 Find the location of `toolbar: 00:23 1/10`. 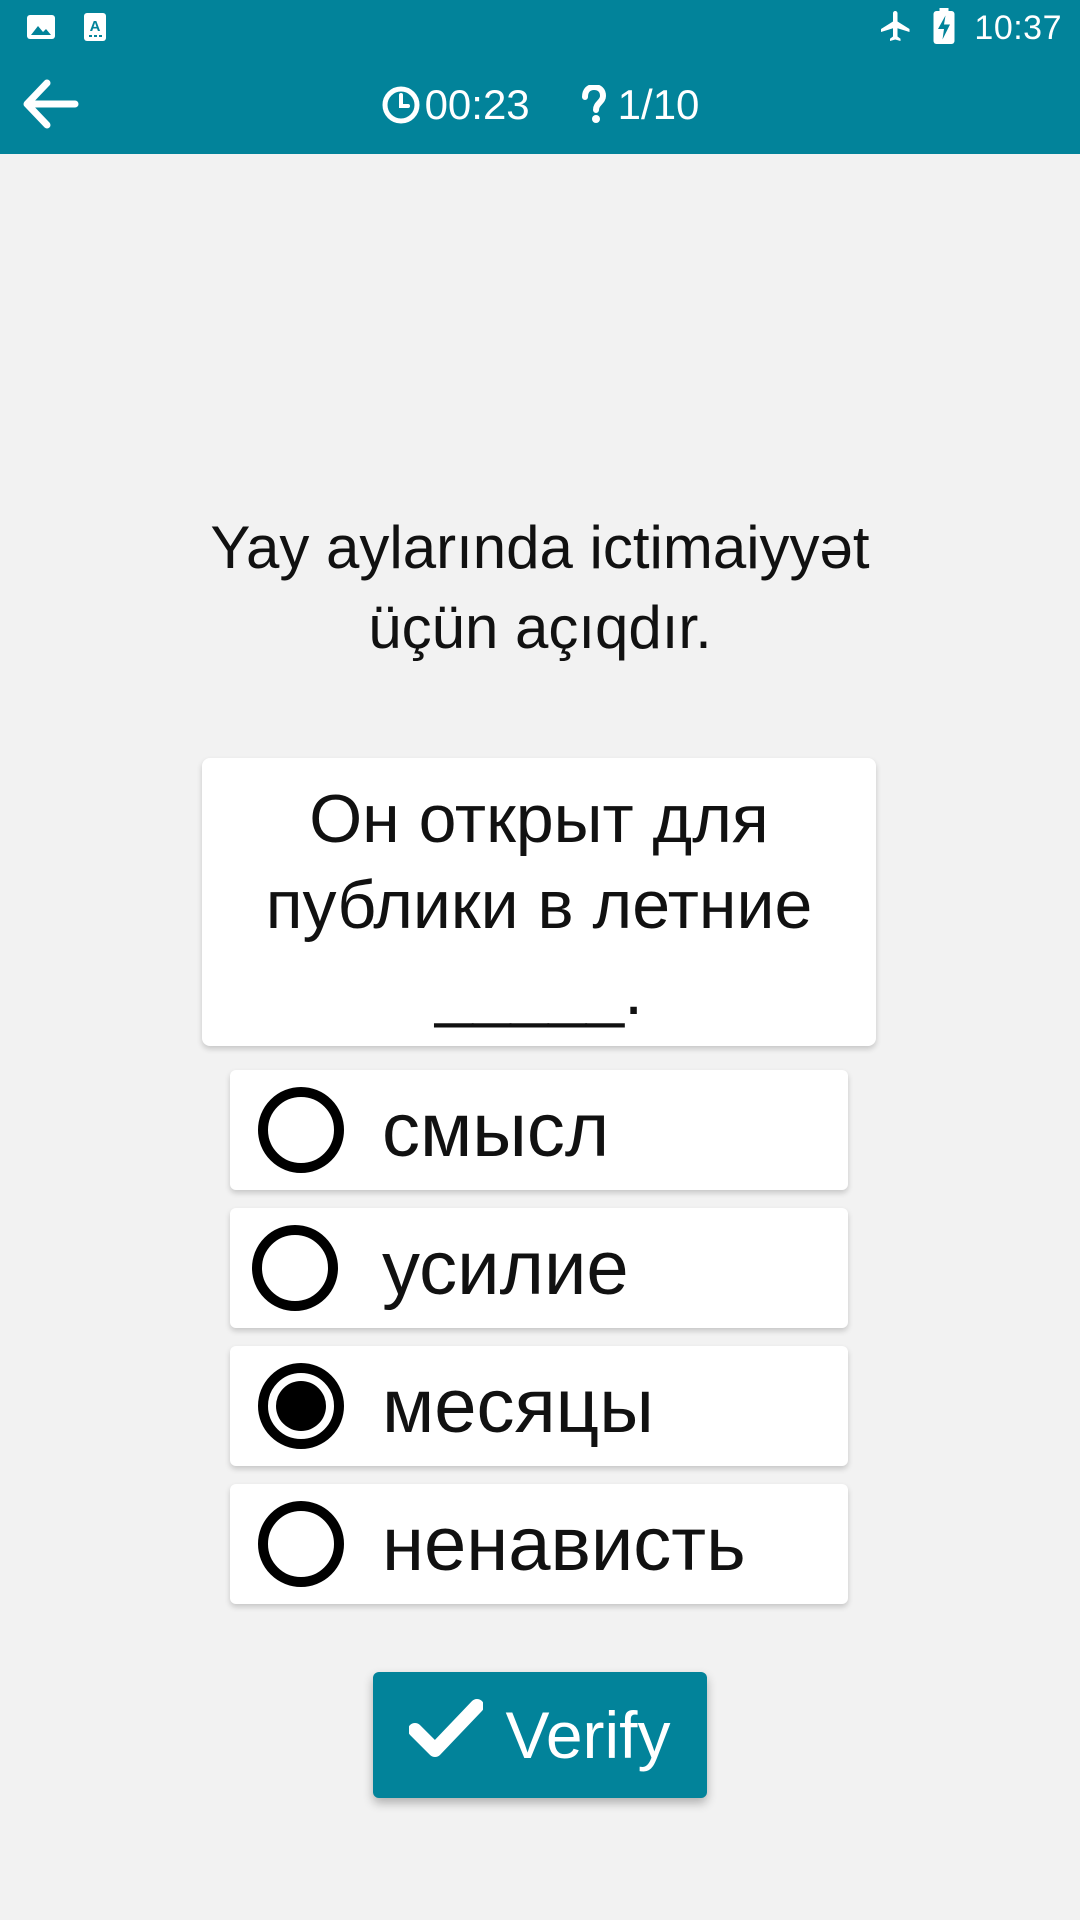

toolbar: 00:23 1/10 is located at coordinates (540, 105).